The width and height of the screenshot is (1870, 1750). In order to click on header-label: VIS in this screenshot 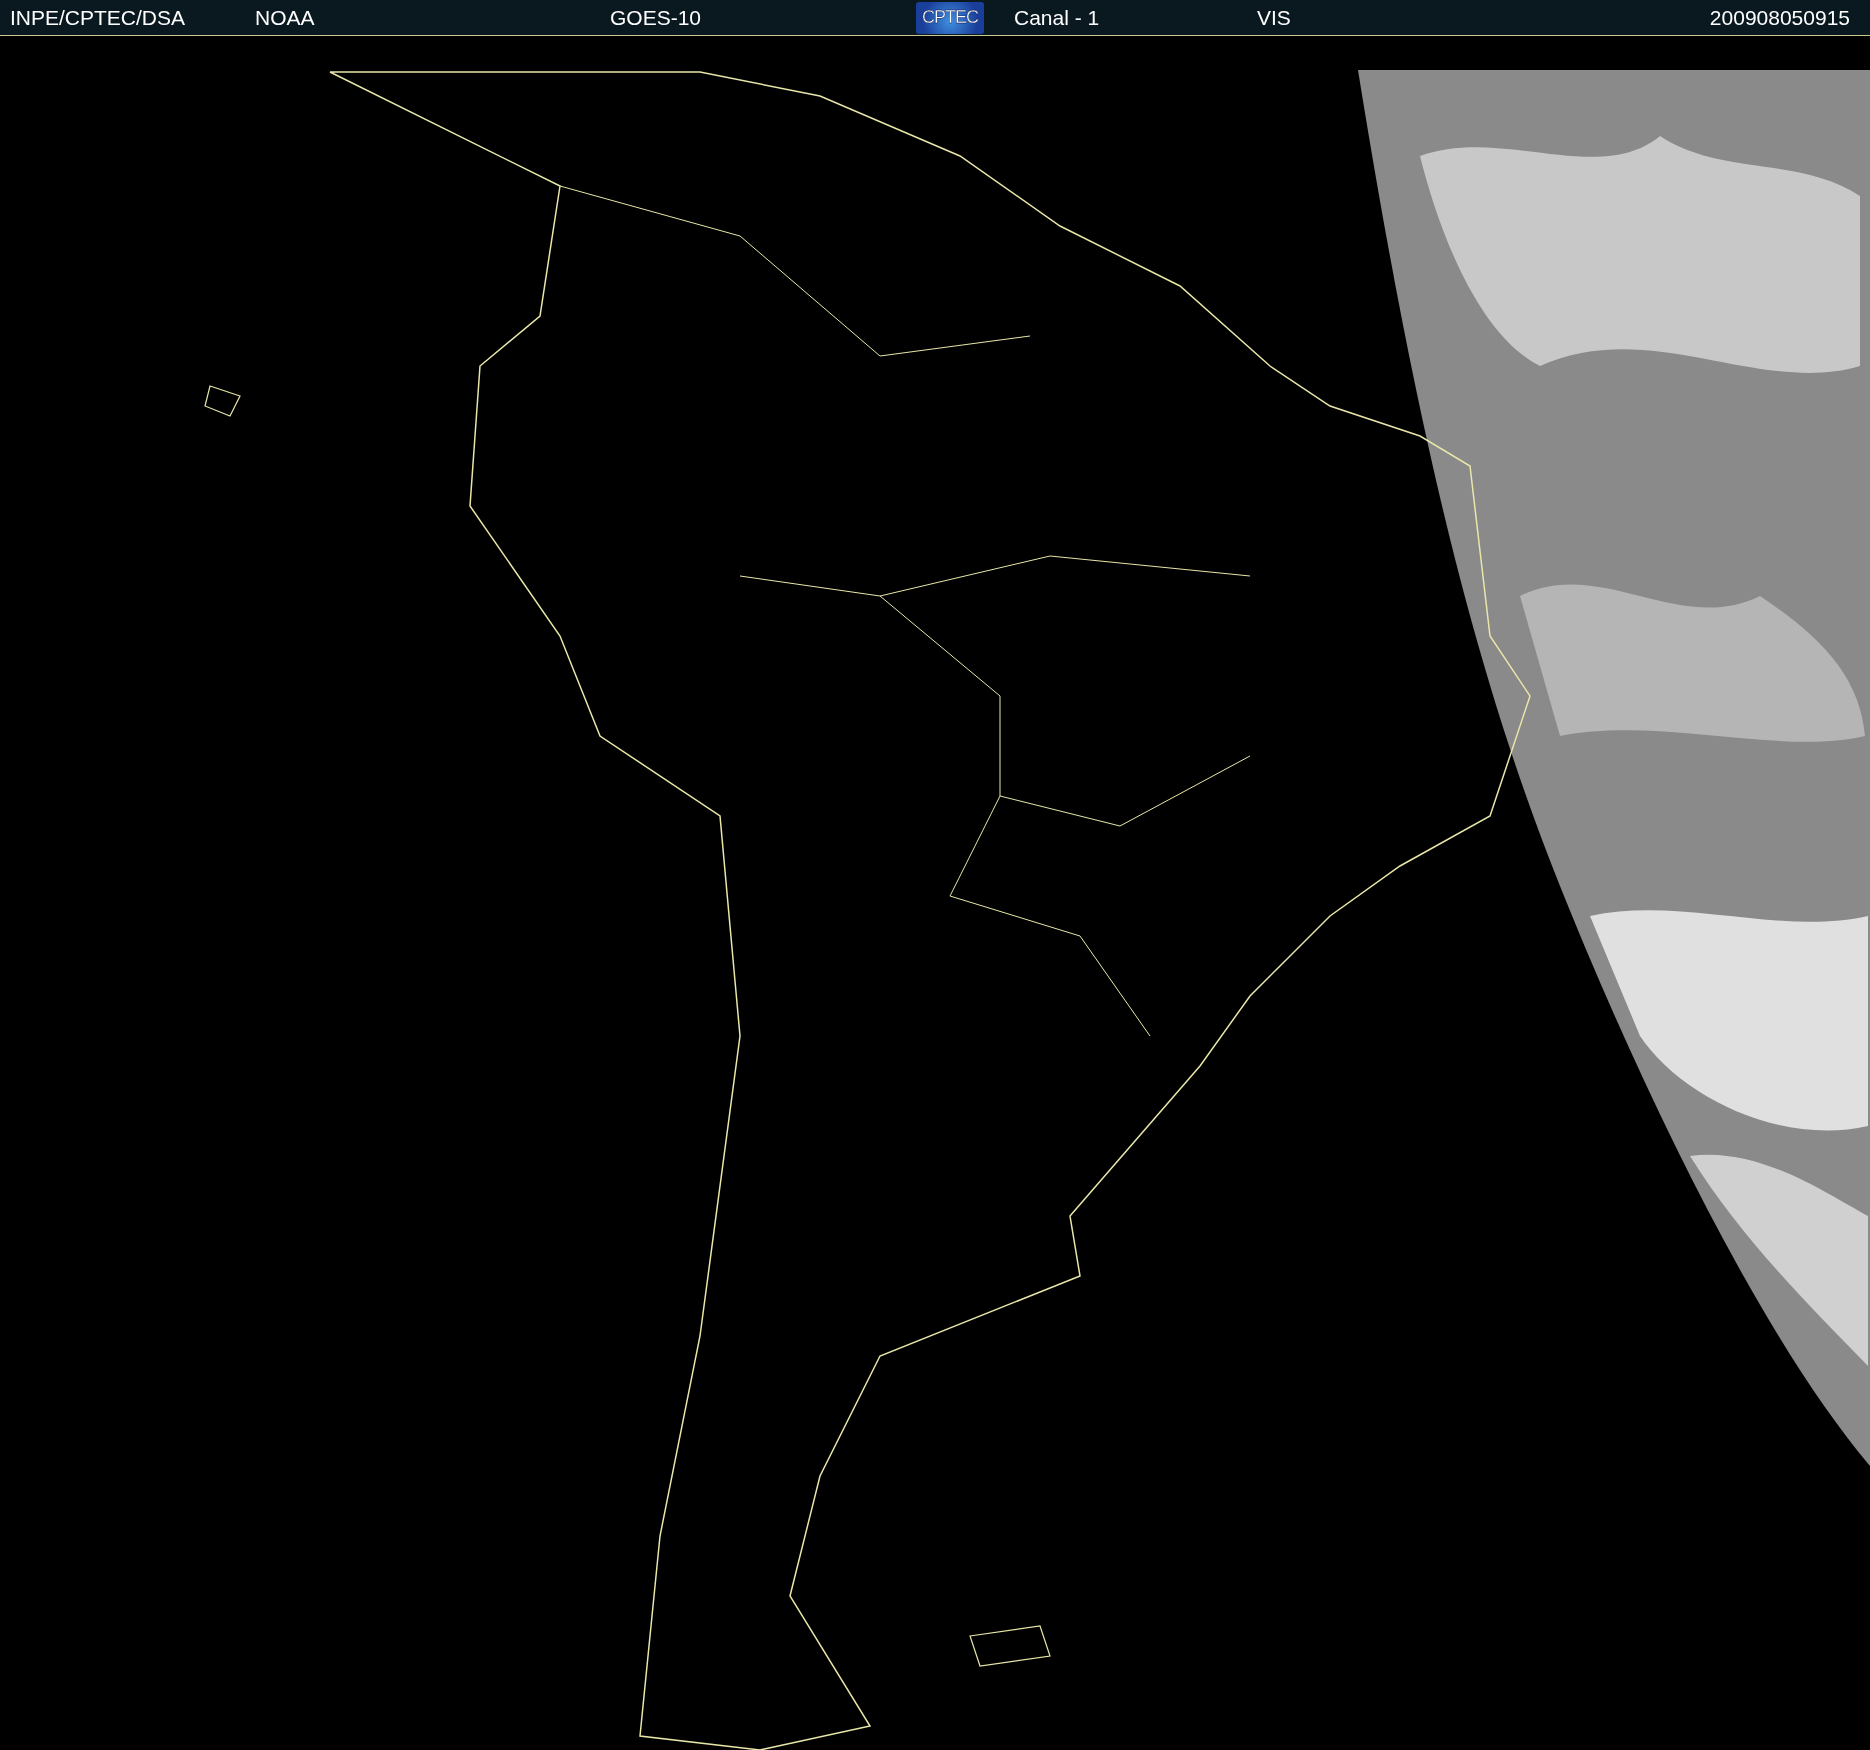, I will do `click(1274, 17)`.